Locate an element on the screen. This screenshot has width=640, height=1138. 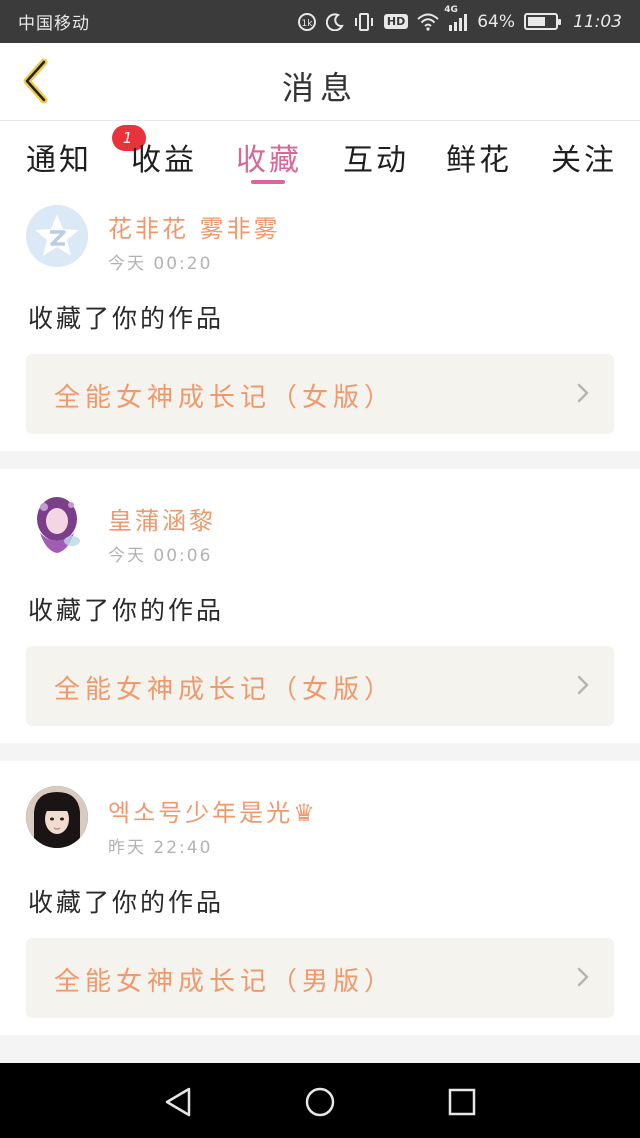
work-title: 全能女神成长记（男版） is located at coordinates (225, 982).